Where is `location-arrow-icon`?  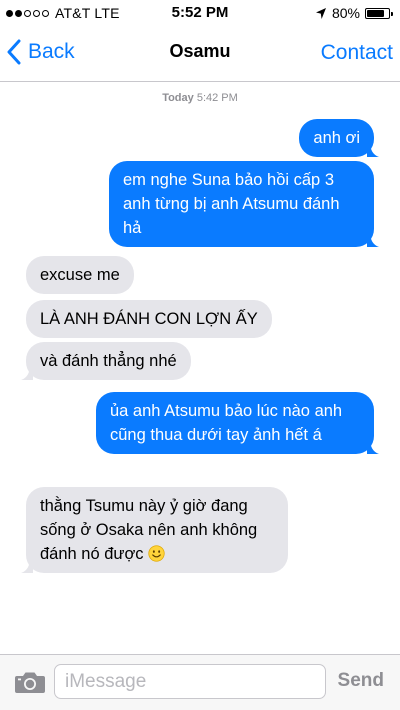 location-arrow-icon is located at coordinates (320, 13).